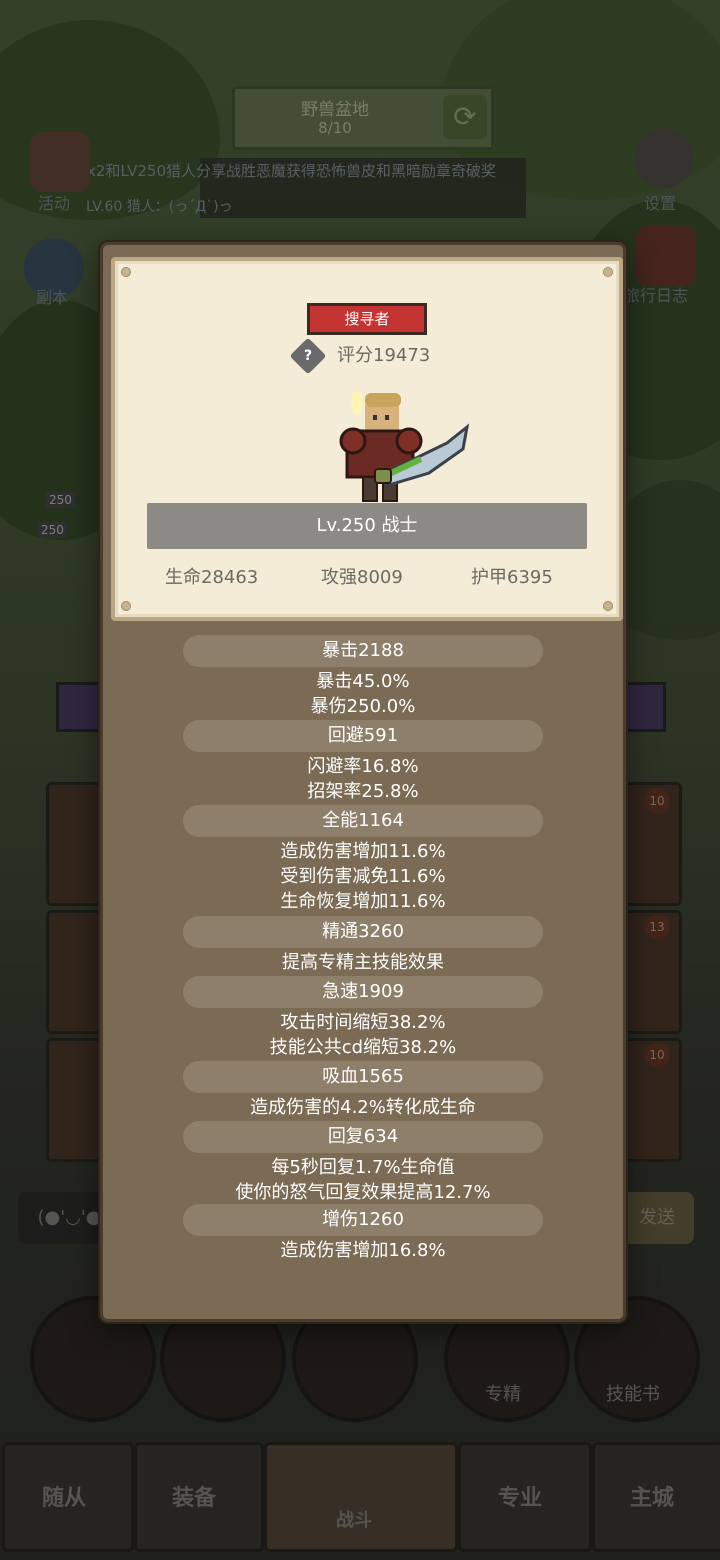 This screenshot has height=1560, width=720. Describe the element at coordinates (363, 736) in the screenshot. I see `section-avoidance: 回避591` at that location.